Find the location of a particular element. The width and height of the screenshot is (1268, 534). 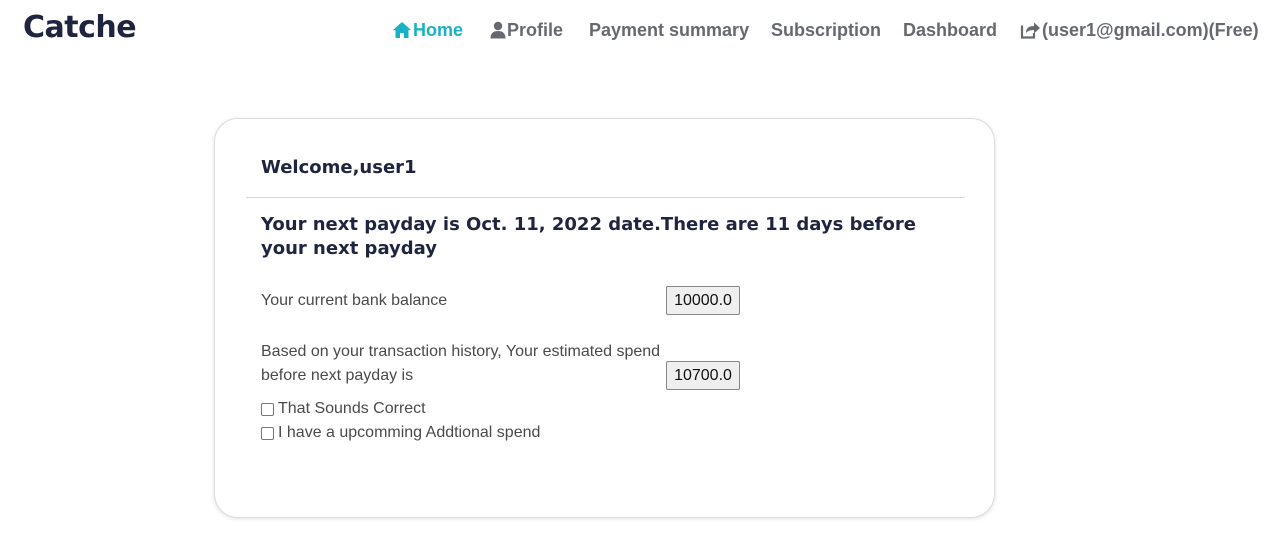

welcome-title: Welcome,user1 is located at coordinates (339, 167).